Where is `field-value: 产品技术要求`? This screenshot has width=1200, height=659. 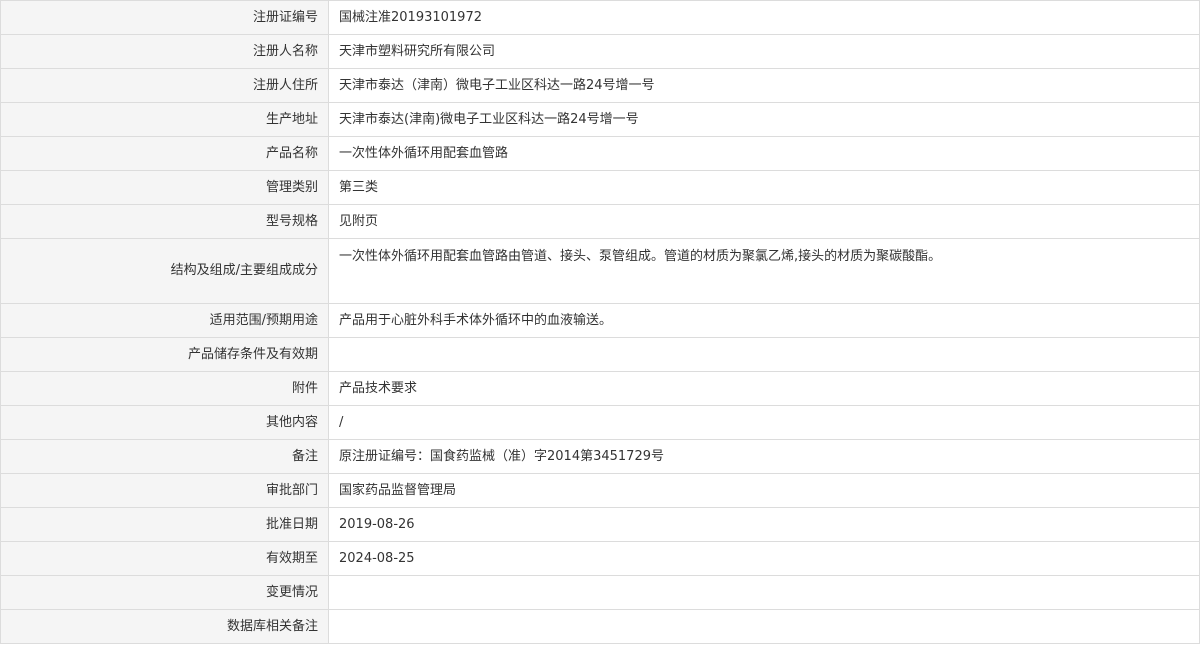 field-value: 产品技术要求 is located at coordinates (764, 388).